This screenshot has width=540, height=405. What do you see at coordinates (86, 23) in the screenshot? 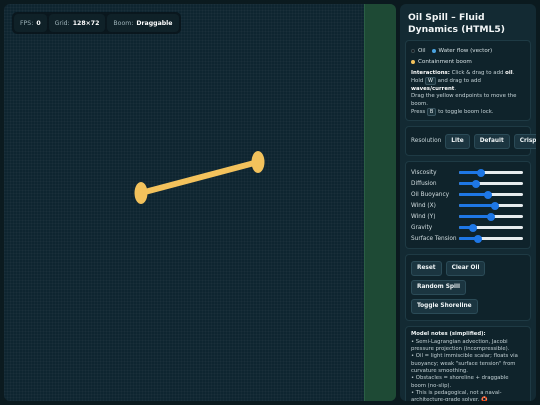
I see `grid-value: 128×72` at bounding box center [86, 23].